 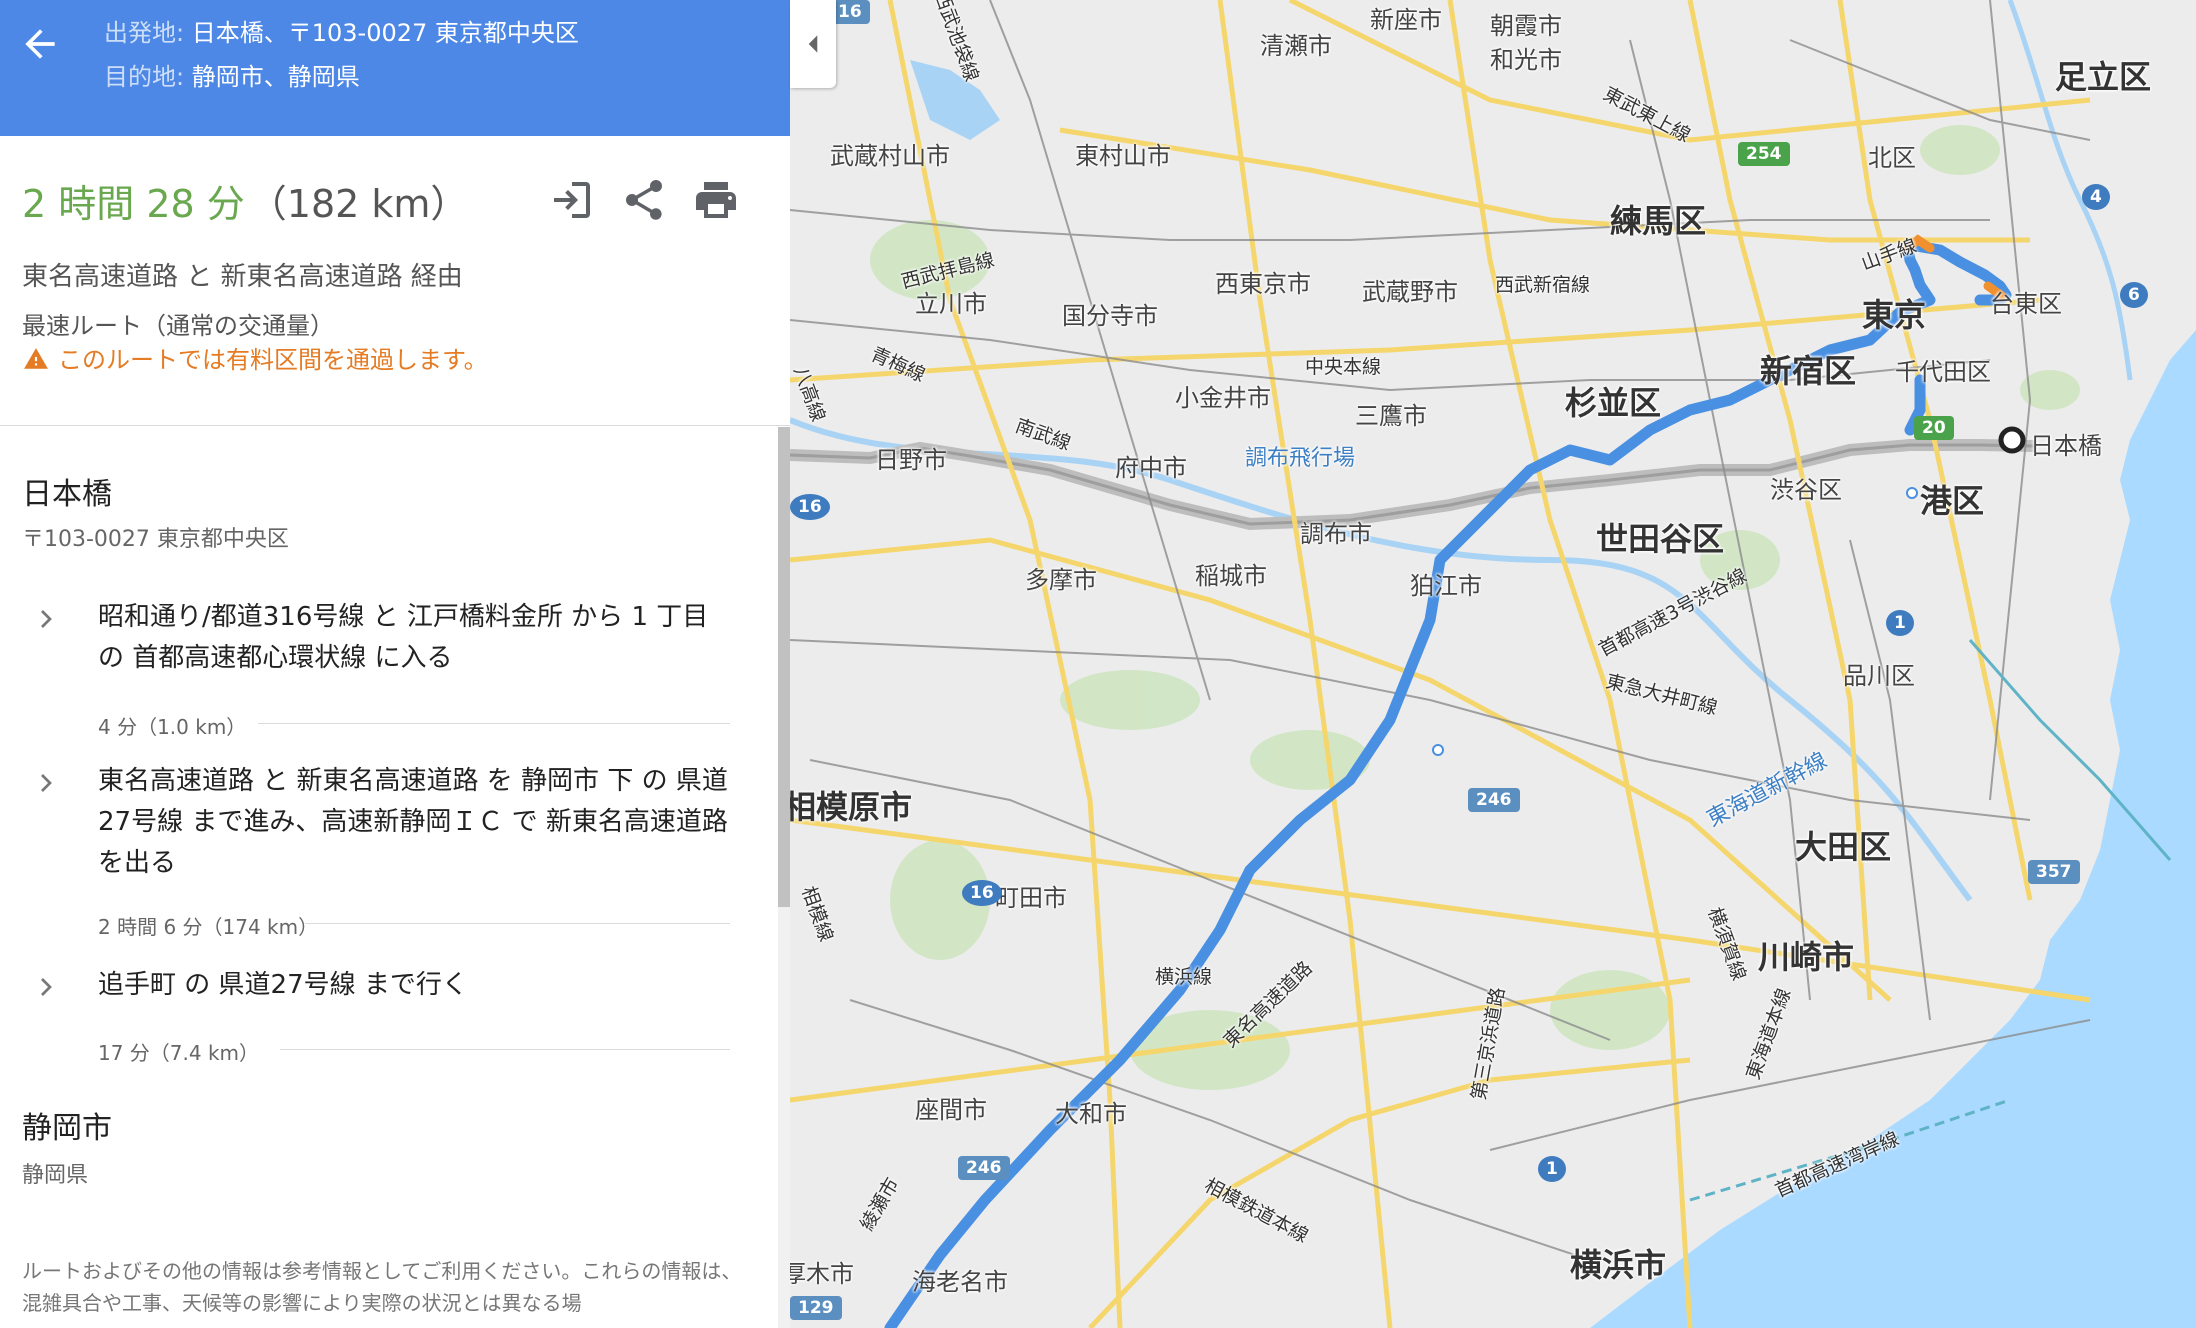 I want to click on step-duration: 2 時間 6 分（174 km）, so click(x=208, y=927).